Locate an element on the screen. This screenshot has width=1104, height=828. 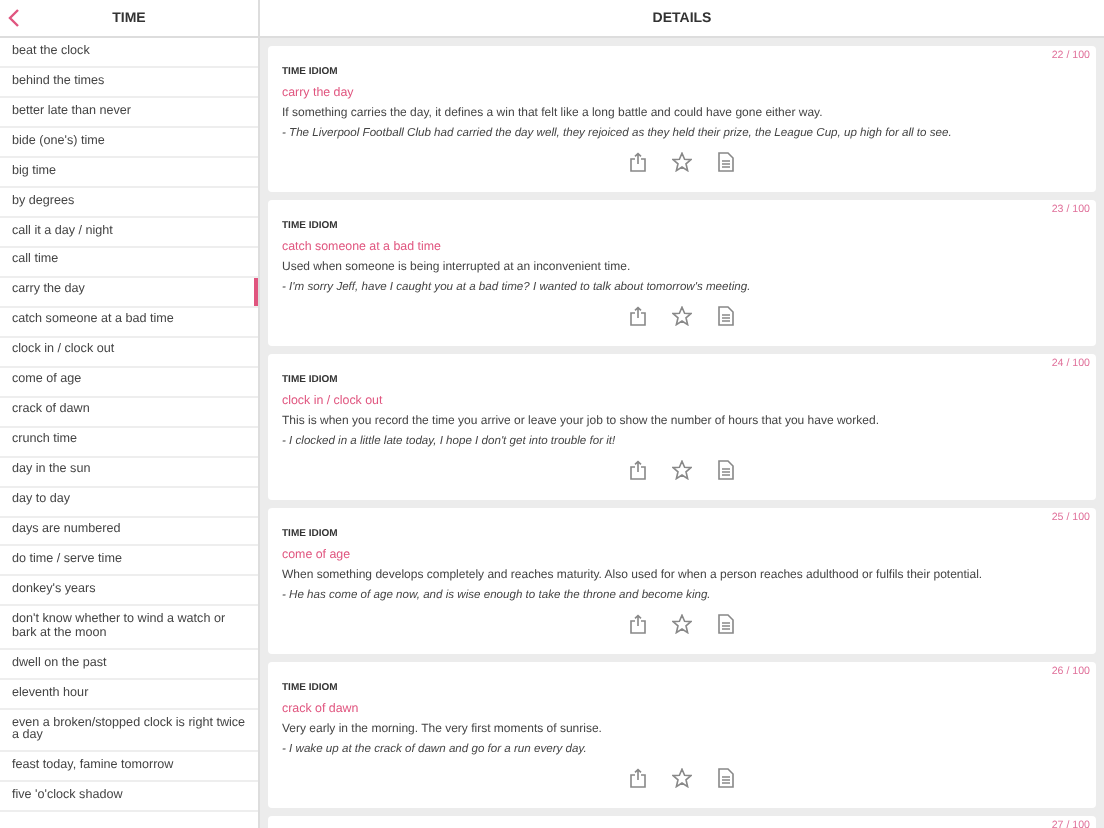
back-icon is located at coordinates (14, 18).